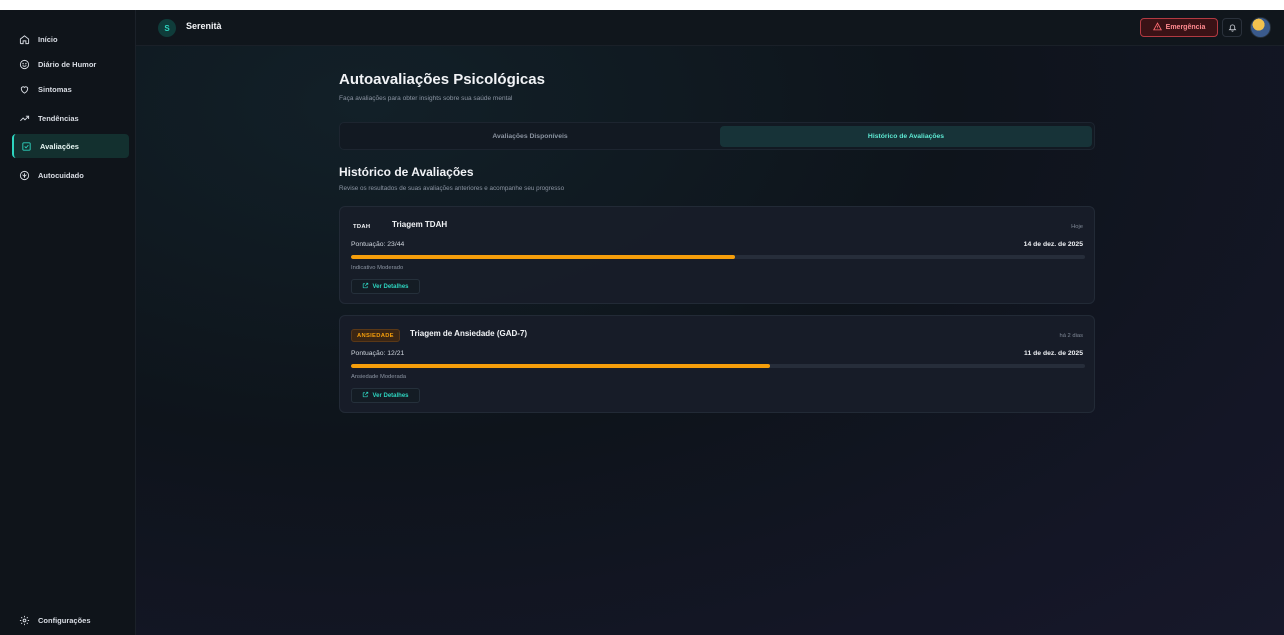 This screenshot has height=635, width=1284. I want to click on user-avatar, so click(1260, 27).